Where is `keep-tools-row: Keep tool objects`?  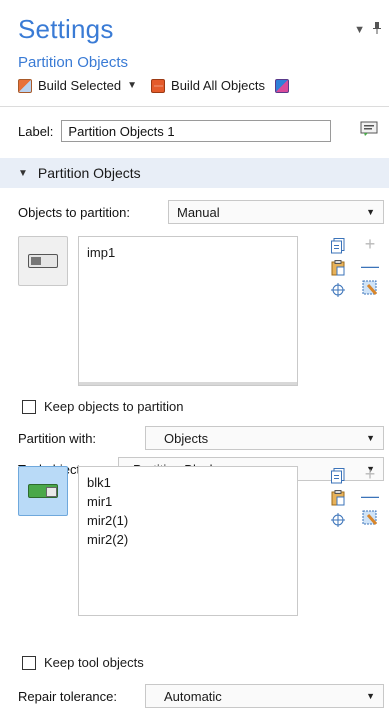
keep-tools-row: Keep tool objects is located at coordinates (83, 662).